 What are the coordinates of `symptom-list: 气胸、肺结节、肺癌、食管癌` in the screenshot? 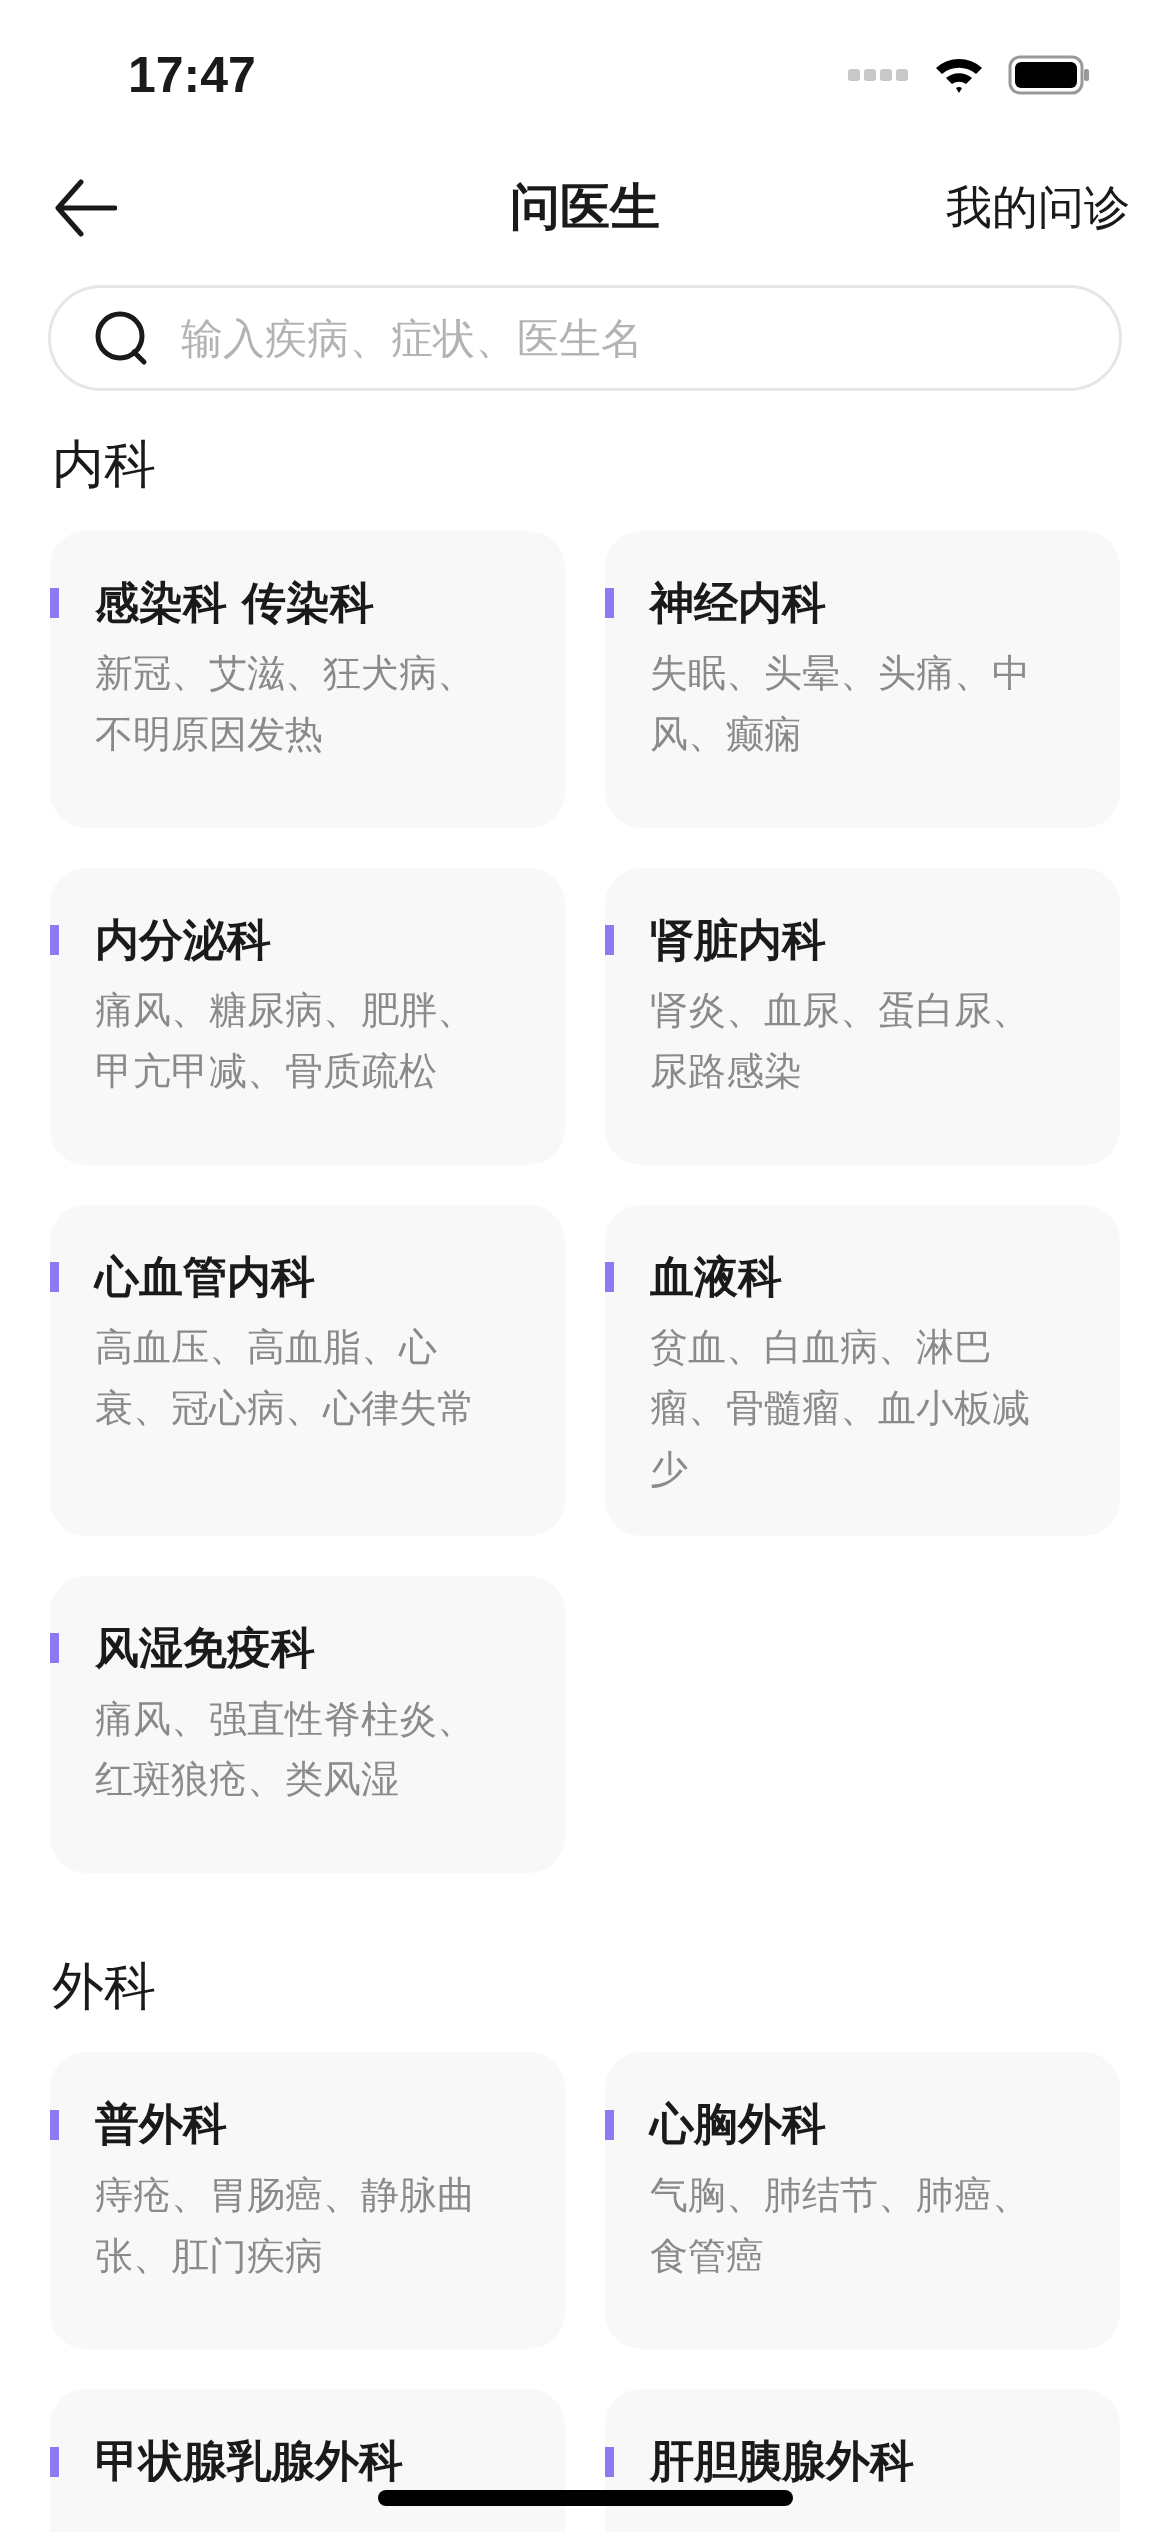 It's located at (827, 2226).